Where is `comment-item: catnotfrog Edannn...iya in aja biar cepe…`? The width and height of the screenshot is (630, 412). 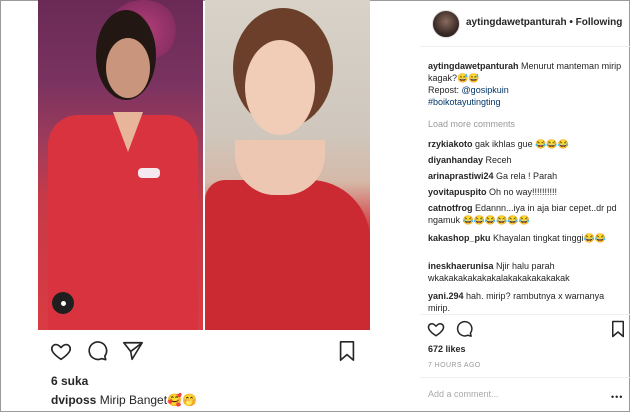
comment-item: catnotfrog Edannn...iya in aja biar cepe… is located at coordinates (527, 214).